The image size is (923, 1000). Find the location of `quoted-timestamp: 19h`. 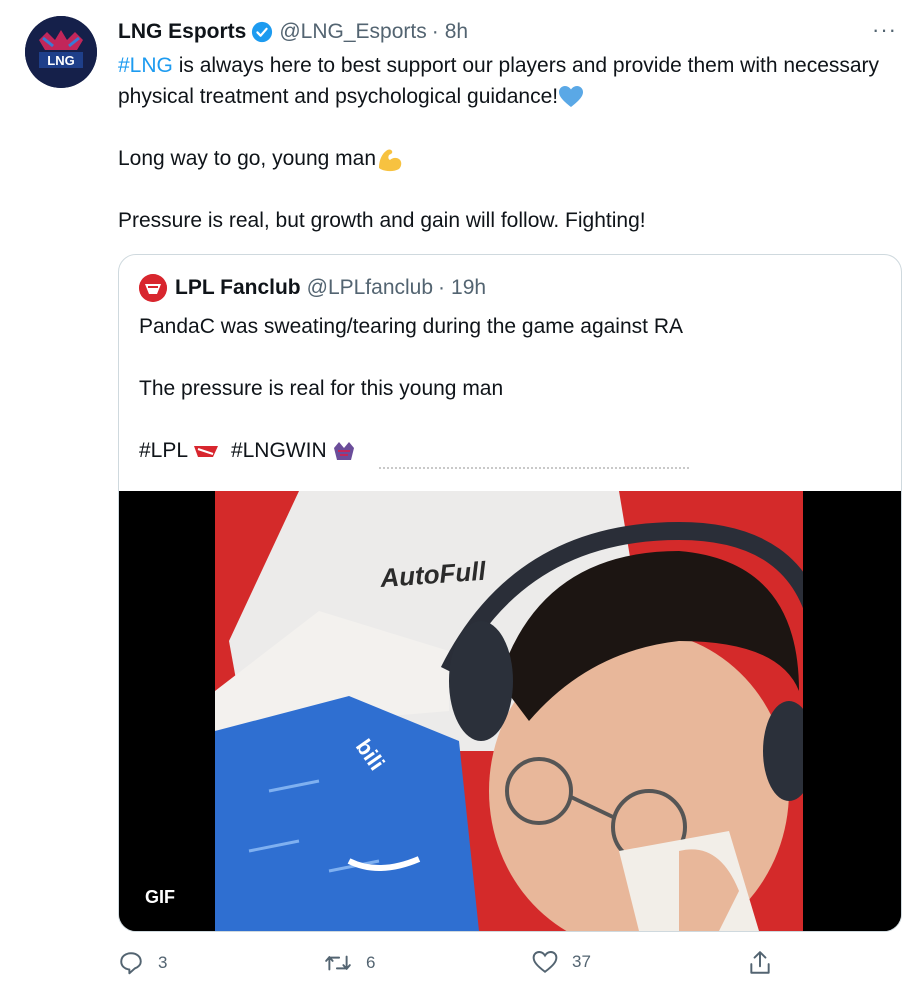

quoted-timestamp: 19h is located at coordinates (468, 288).